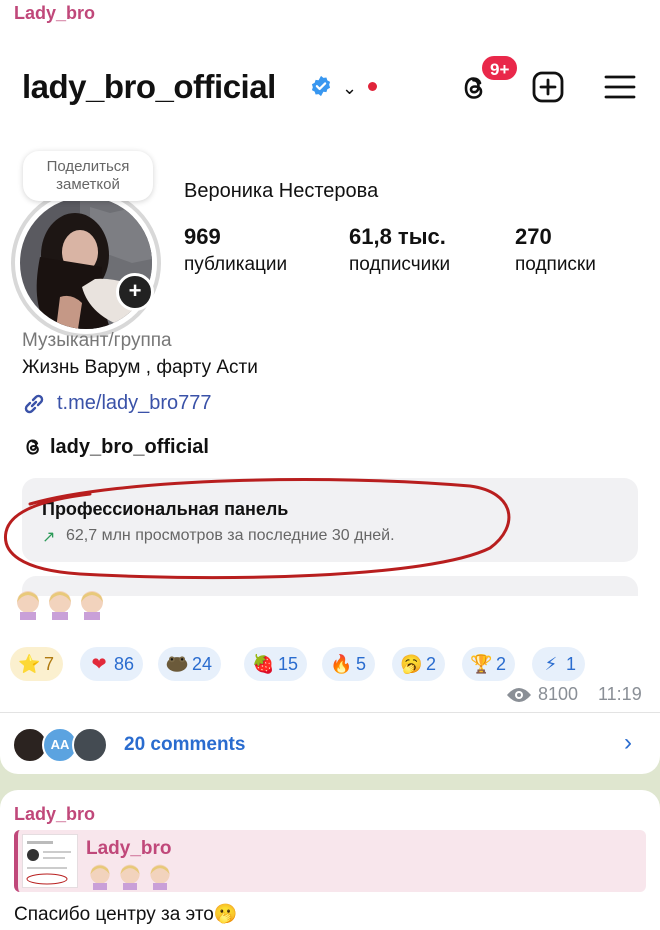 This screenshot has width=660, height=930. I want to click on following-label: подписки, so click(555, 264).